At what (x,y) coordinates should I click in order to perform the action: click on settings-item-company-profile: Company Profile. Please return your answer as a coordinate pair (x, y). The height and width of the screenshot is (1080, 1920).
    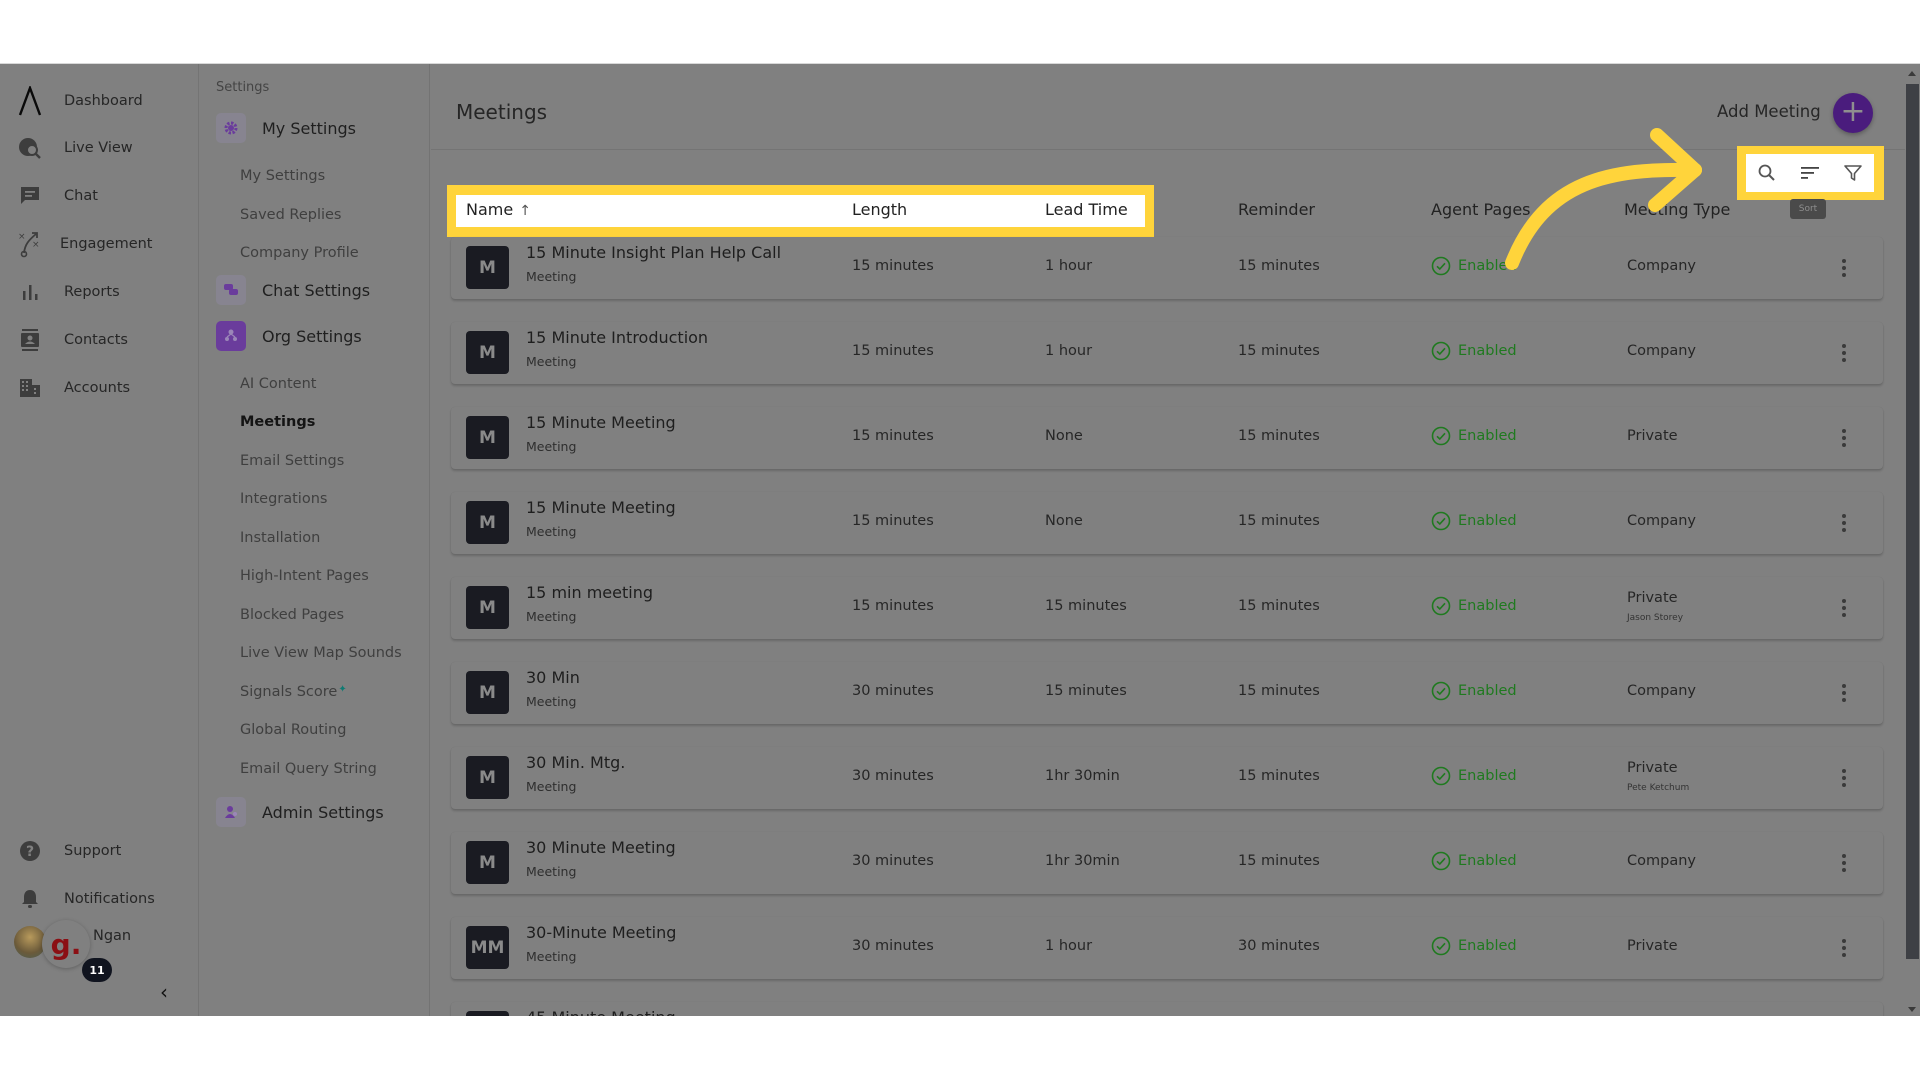
    Looking at the image, I should click on (299, 253).